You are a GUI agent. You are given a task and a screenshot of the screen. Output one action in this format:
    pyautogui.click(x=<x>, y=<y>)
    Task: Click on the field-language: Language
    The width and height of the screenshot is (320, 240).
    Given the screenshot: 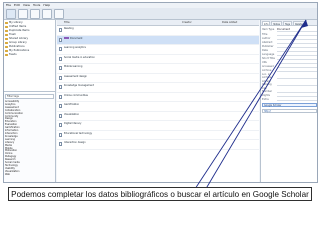 What is the action you would take?
    pyautogui.click(x=289, y=54)
    